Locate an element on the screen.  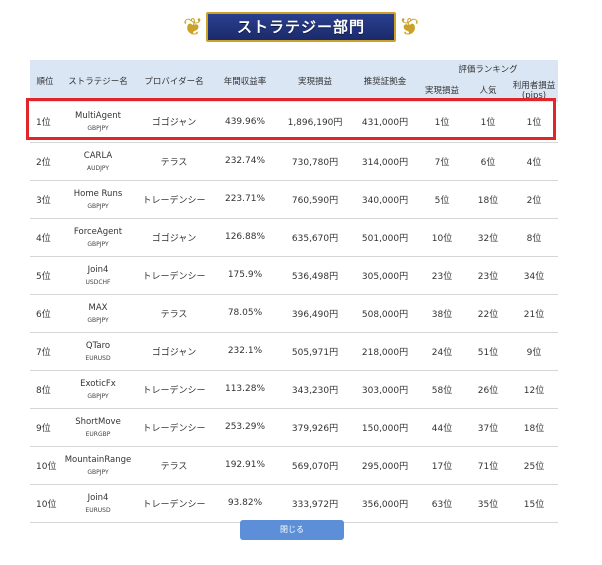
rank-cell: 7位 is located at coordinates (45, 351).